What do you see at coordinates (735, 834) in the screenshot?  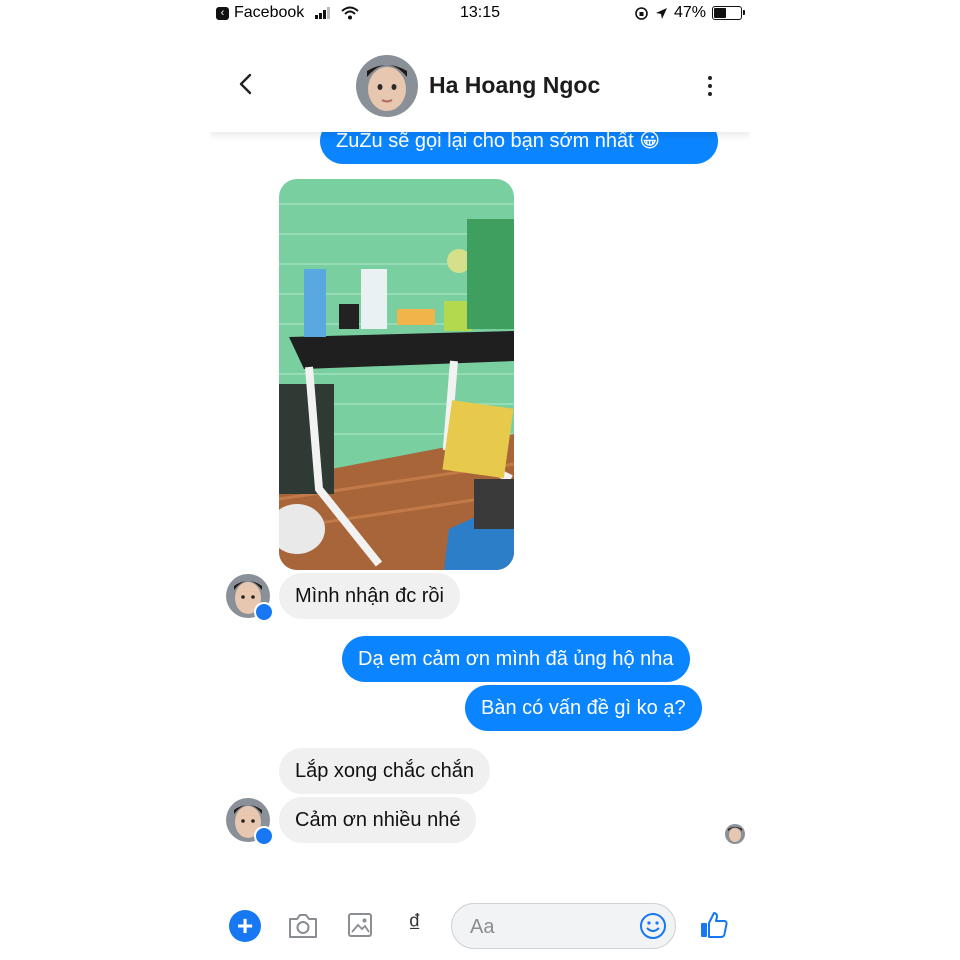 I see `seen-indicator-avatar` at bounding box center [735, 834].